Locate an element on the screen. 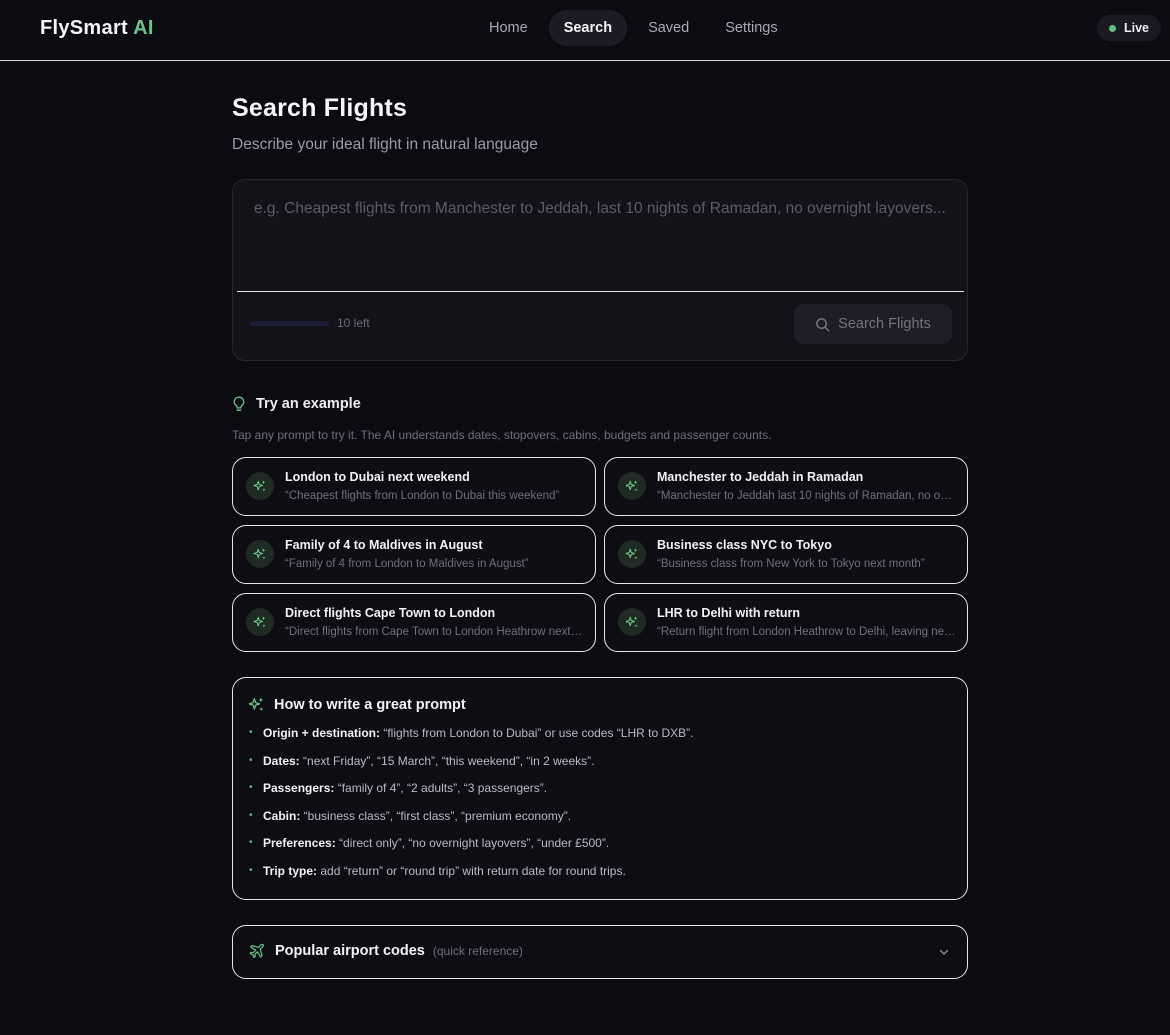 The height and width of the screenshot is (1035, 1170). airport-codes-accordion: Popular airport codes (quick reference) is located at coordinates (600, 952).